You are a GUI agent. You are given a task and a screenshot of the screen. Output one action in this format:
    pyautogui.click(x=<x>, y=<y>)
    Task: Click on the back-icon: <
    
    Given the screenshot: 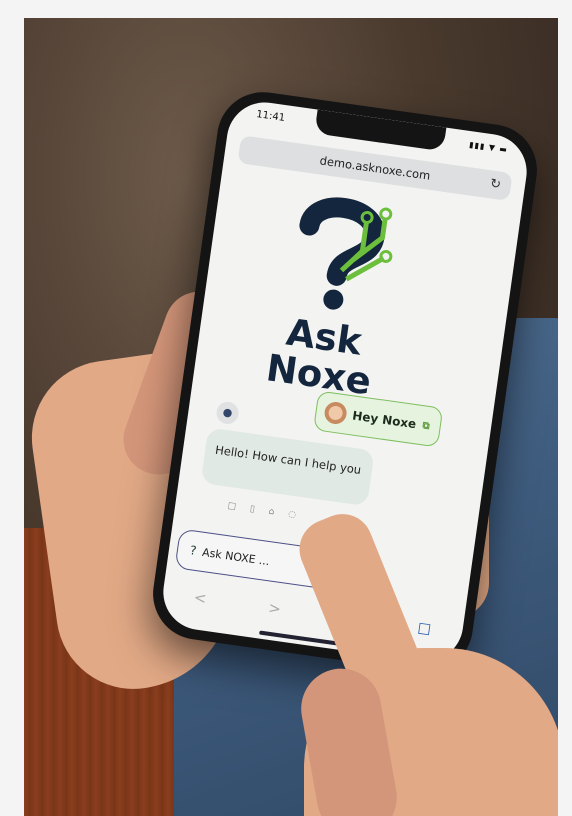 What is the action you would take?
    pyautogui.click(x=200, y=598)
    